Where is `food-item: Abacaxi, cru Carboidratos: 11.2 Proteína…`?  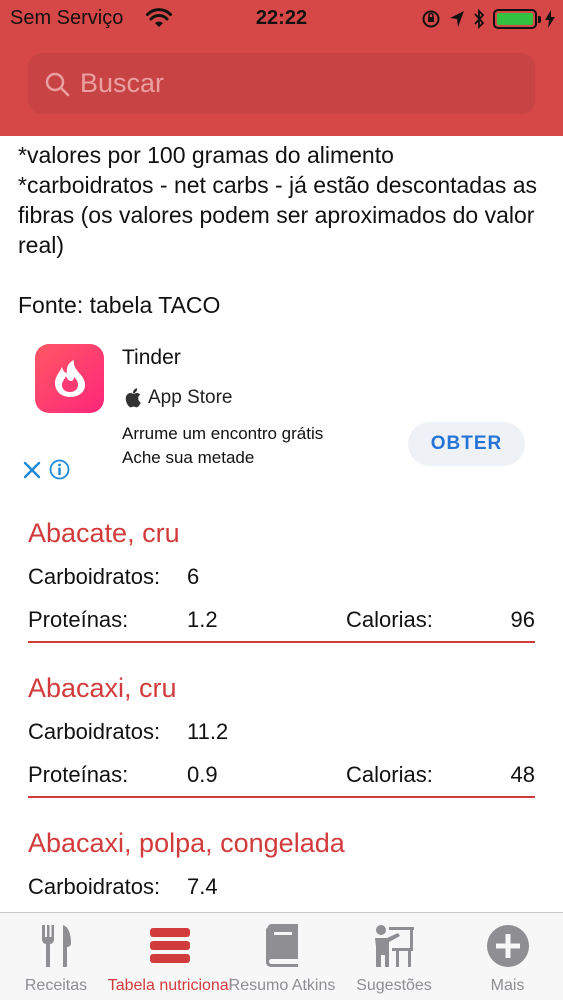
food-item: Abacaxi, cru Carboidratos: 11.2 Proteína… is located at coordinates (281, 731).